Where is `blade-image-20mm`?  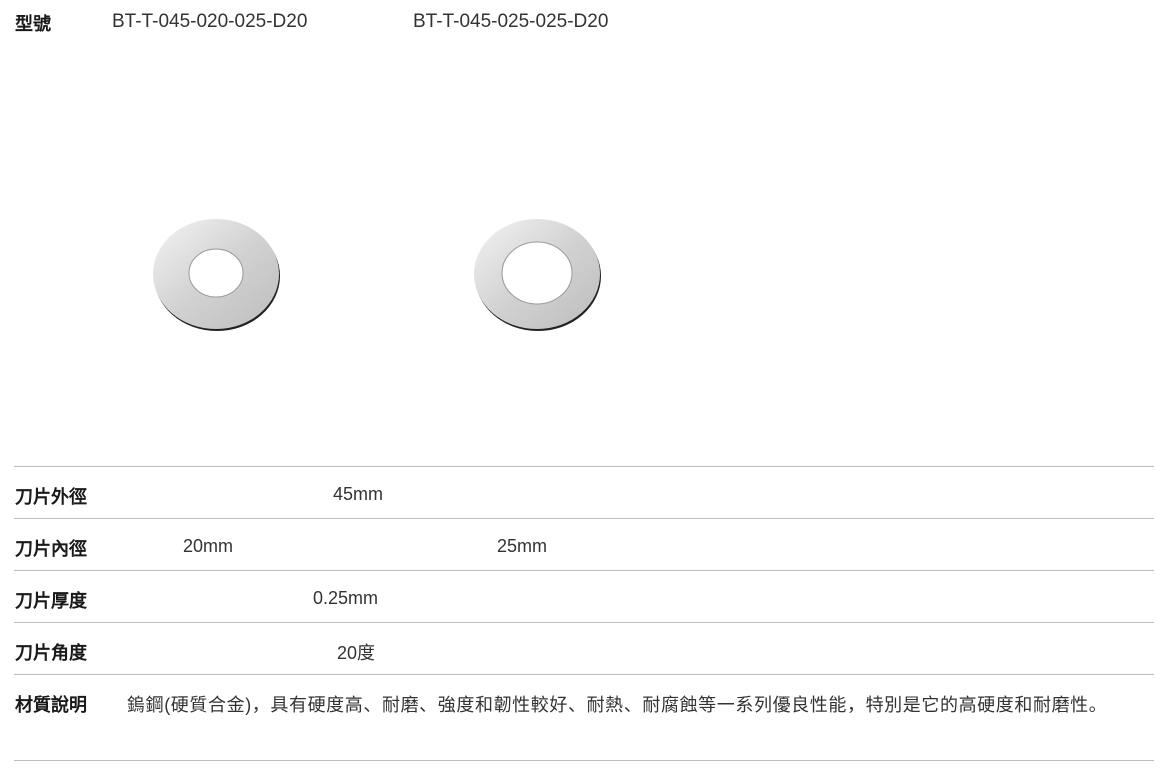
blade-image-20mm is located at coordinates (217, 274).